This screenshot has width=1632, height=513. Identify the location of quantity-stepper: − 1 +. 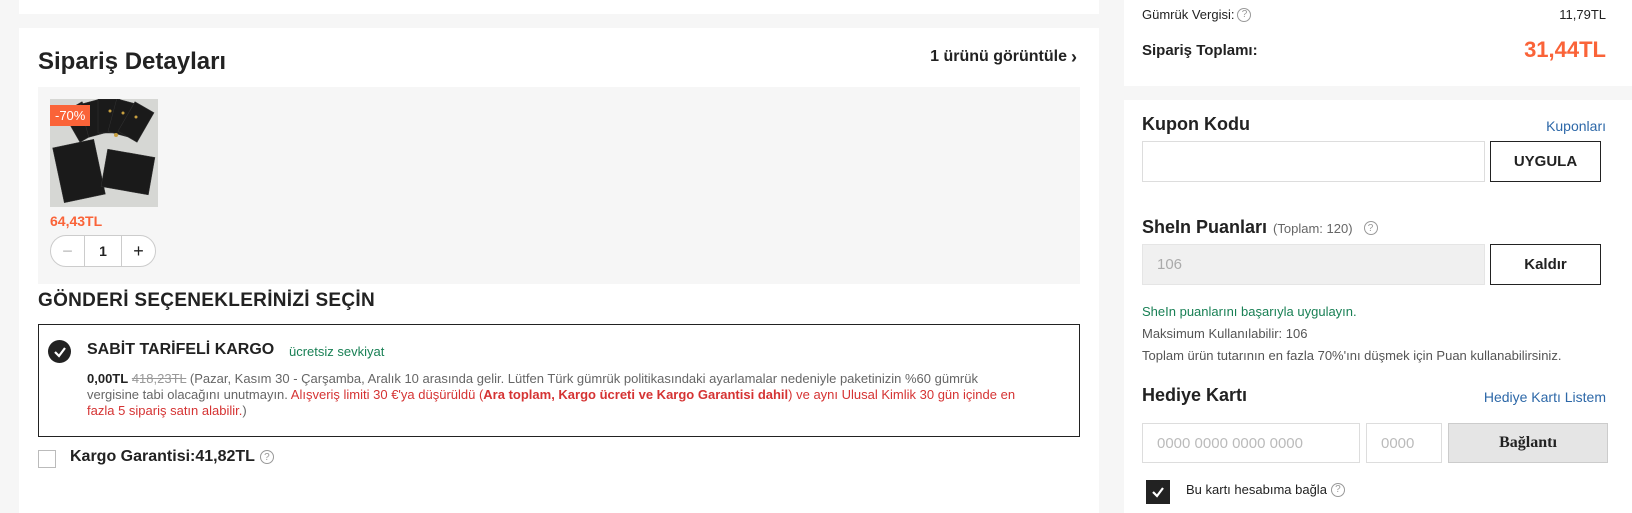
(103, 251).